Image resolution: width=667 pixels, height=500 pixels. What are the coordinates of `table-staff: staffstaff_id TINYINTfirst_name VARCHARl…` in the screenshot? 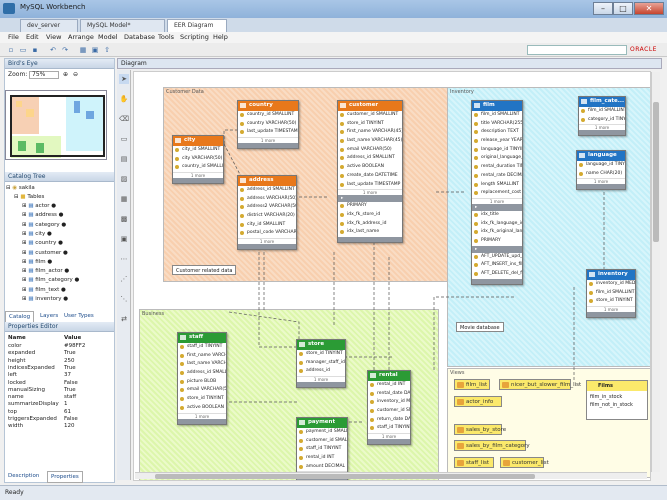 It's located at (202, 378).